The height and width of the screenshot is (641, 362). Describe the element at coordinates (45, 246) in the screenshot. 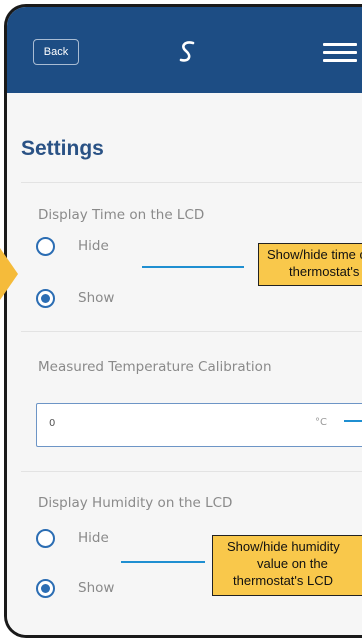

I see `radio-hide-time` at that location.